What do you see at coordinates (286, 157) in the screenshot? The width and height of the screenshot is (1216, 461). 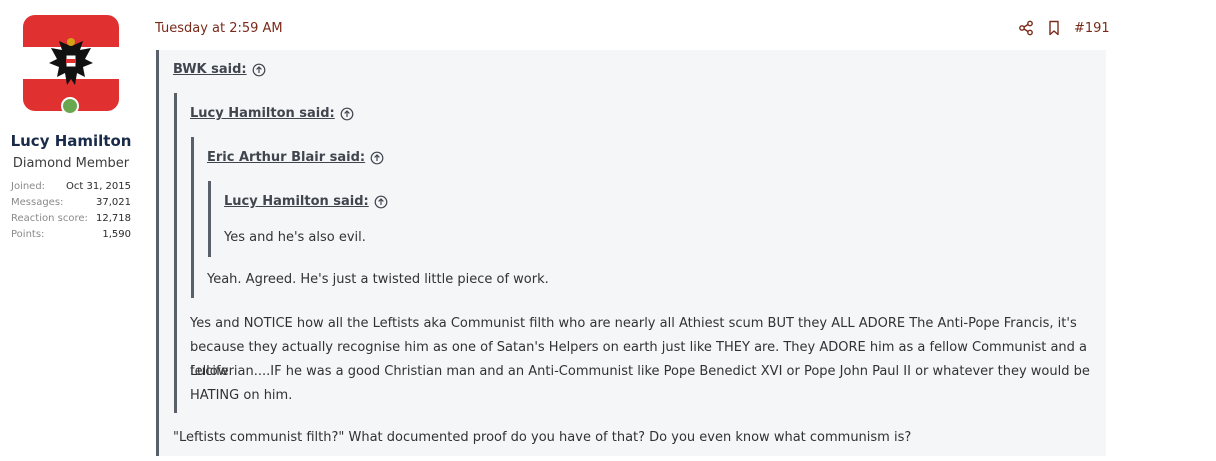 I see `quote-author-label: Eric Arthur Blair said:` at bounding box center [286, 157].